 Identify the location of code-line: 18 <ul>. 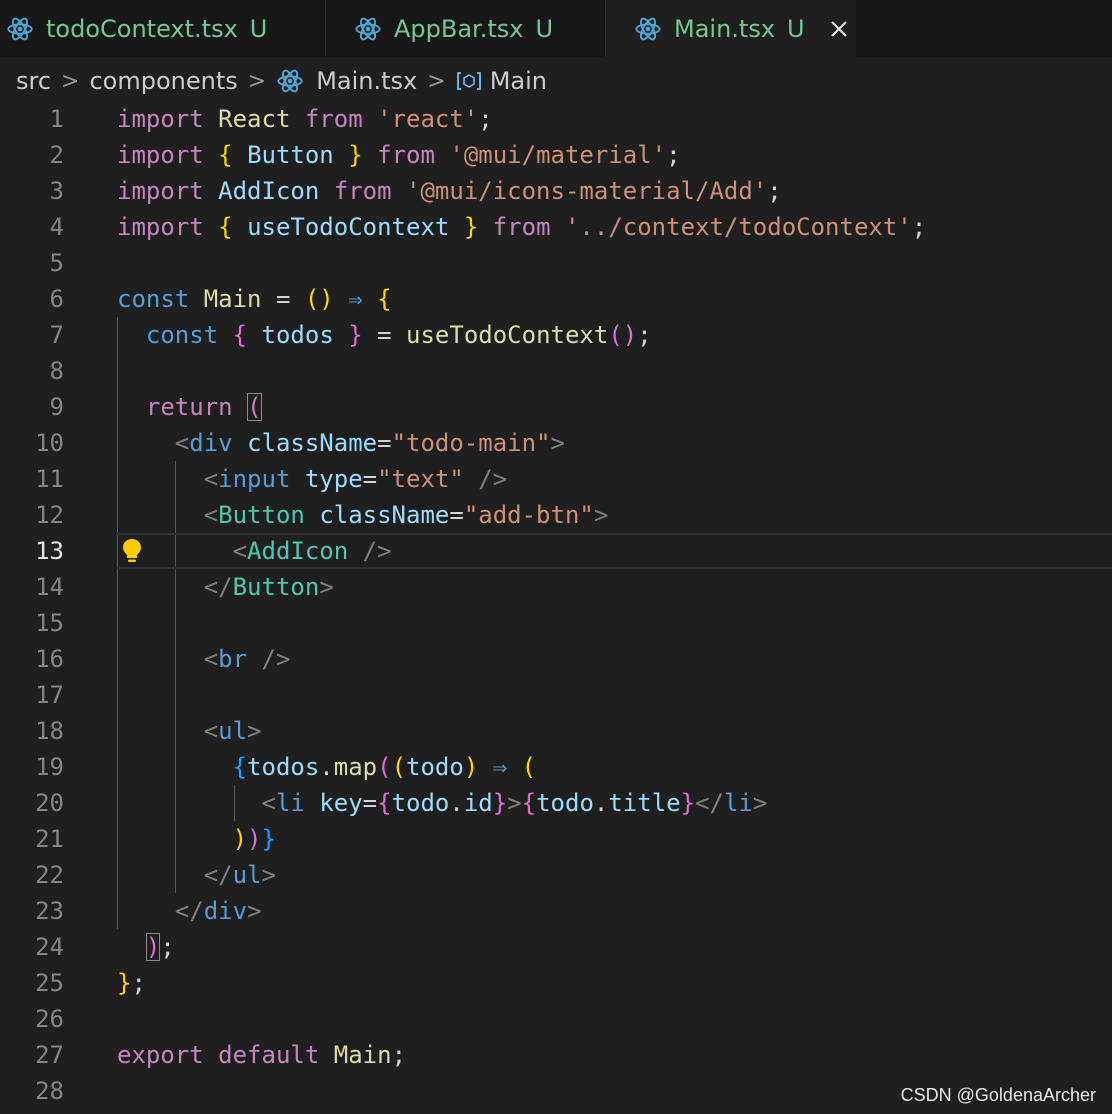
(556, 731).